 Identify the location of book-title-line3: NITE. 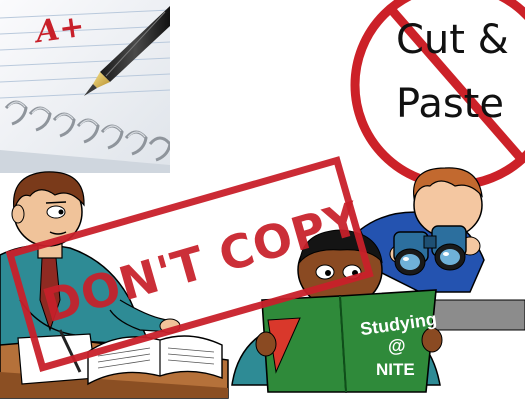
(395, 369).